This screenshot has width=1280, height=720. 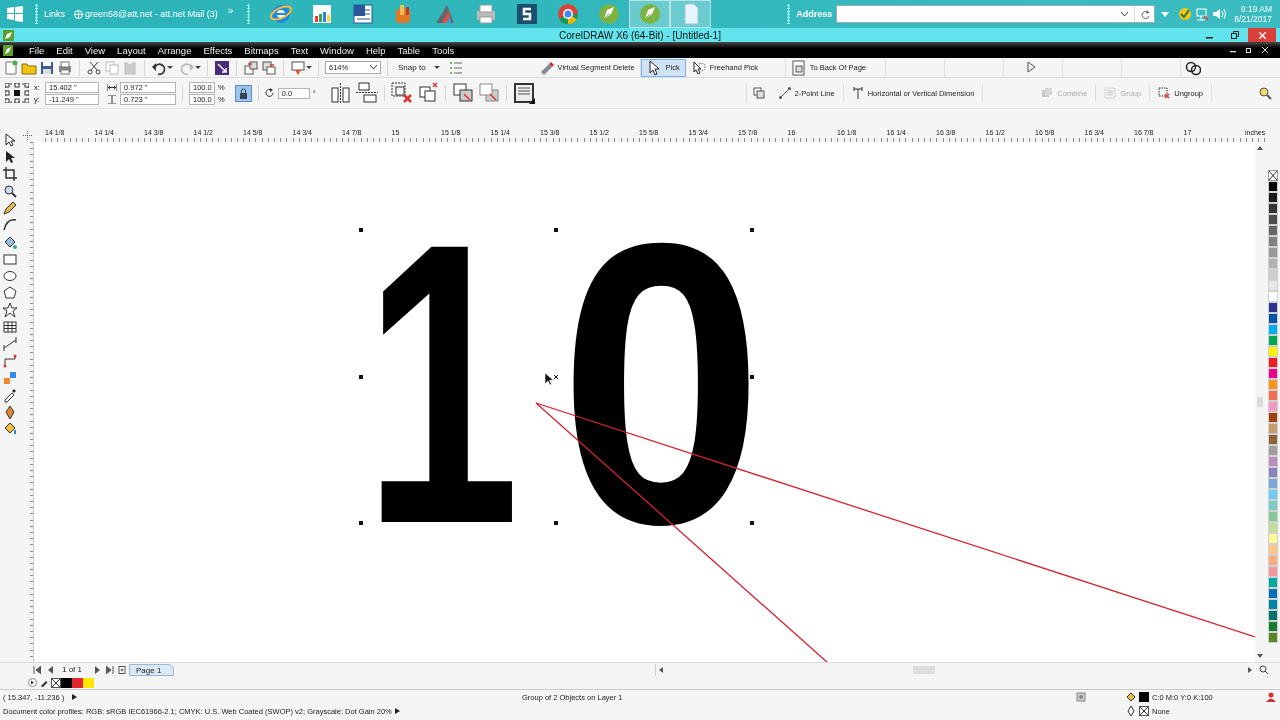 What do you see at coordinates (10, 140) in the screenshot?
I see `pointer-arrow-icon` at bounding box center [10, 140].